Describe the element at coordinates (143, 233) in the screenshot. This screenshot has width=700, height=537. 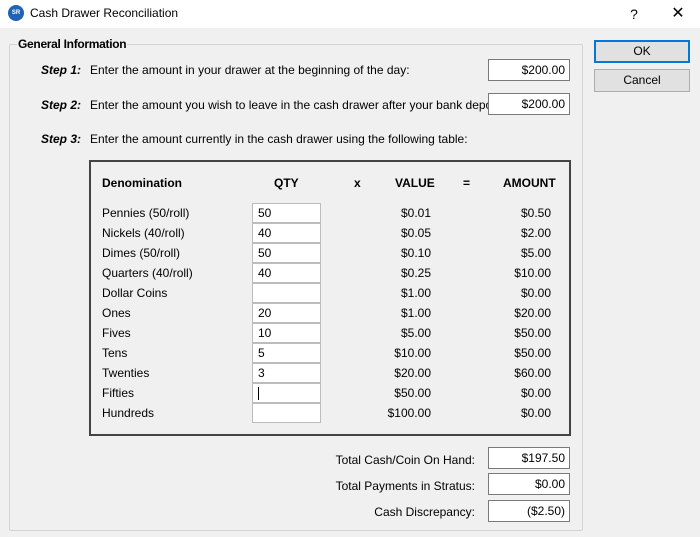
I see `denomination-label: Nickels (40/roll)` at that location.